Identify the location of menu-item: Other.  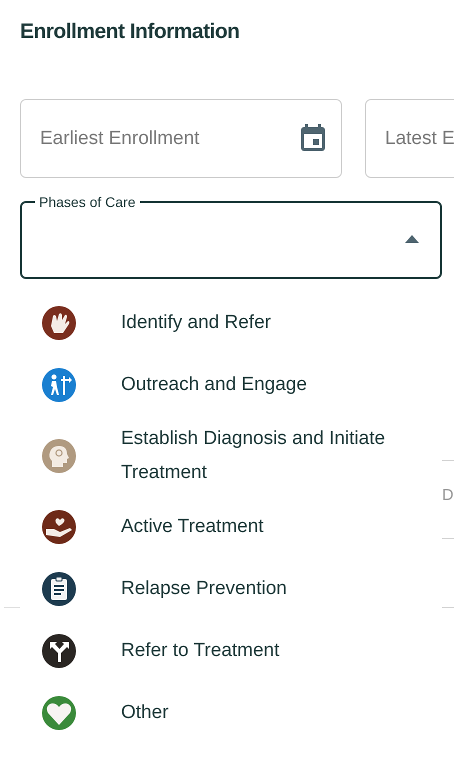
(230, 713).